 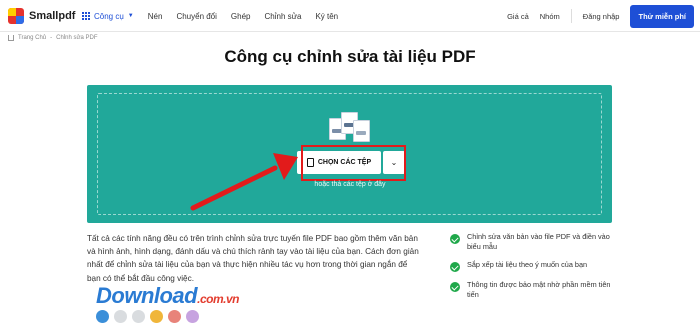 I want to click on nav-item-convert: Chuyển đổi, so click(x=196, y=16).